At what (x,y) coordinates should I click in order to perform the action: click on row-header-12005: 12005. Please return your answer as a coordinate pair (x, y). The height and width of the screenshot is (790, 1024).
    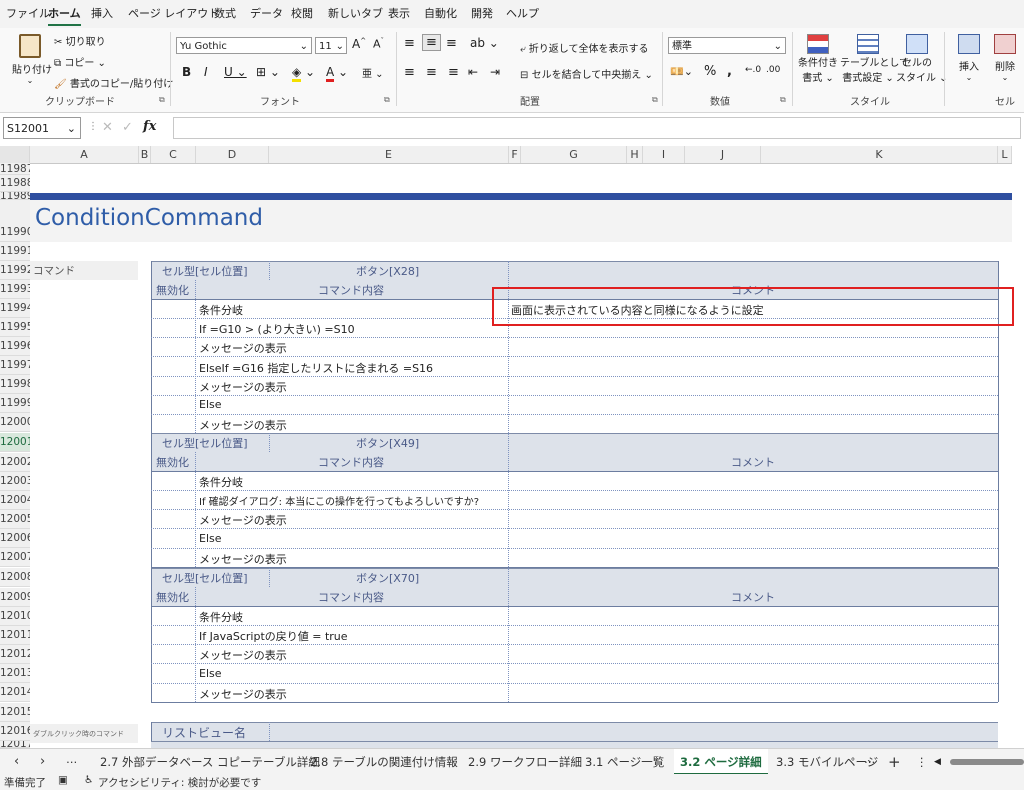
    Looking at the image, I should click on (15, 519).